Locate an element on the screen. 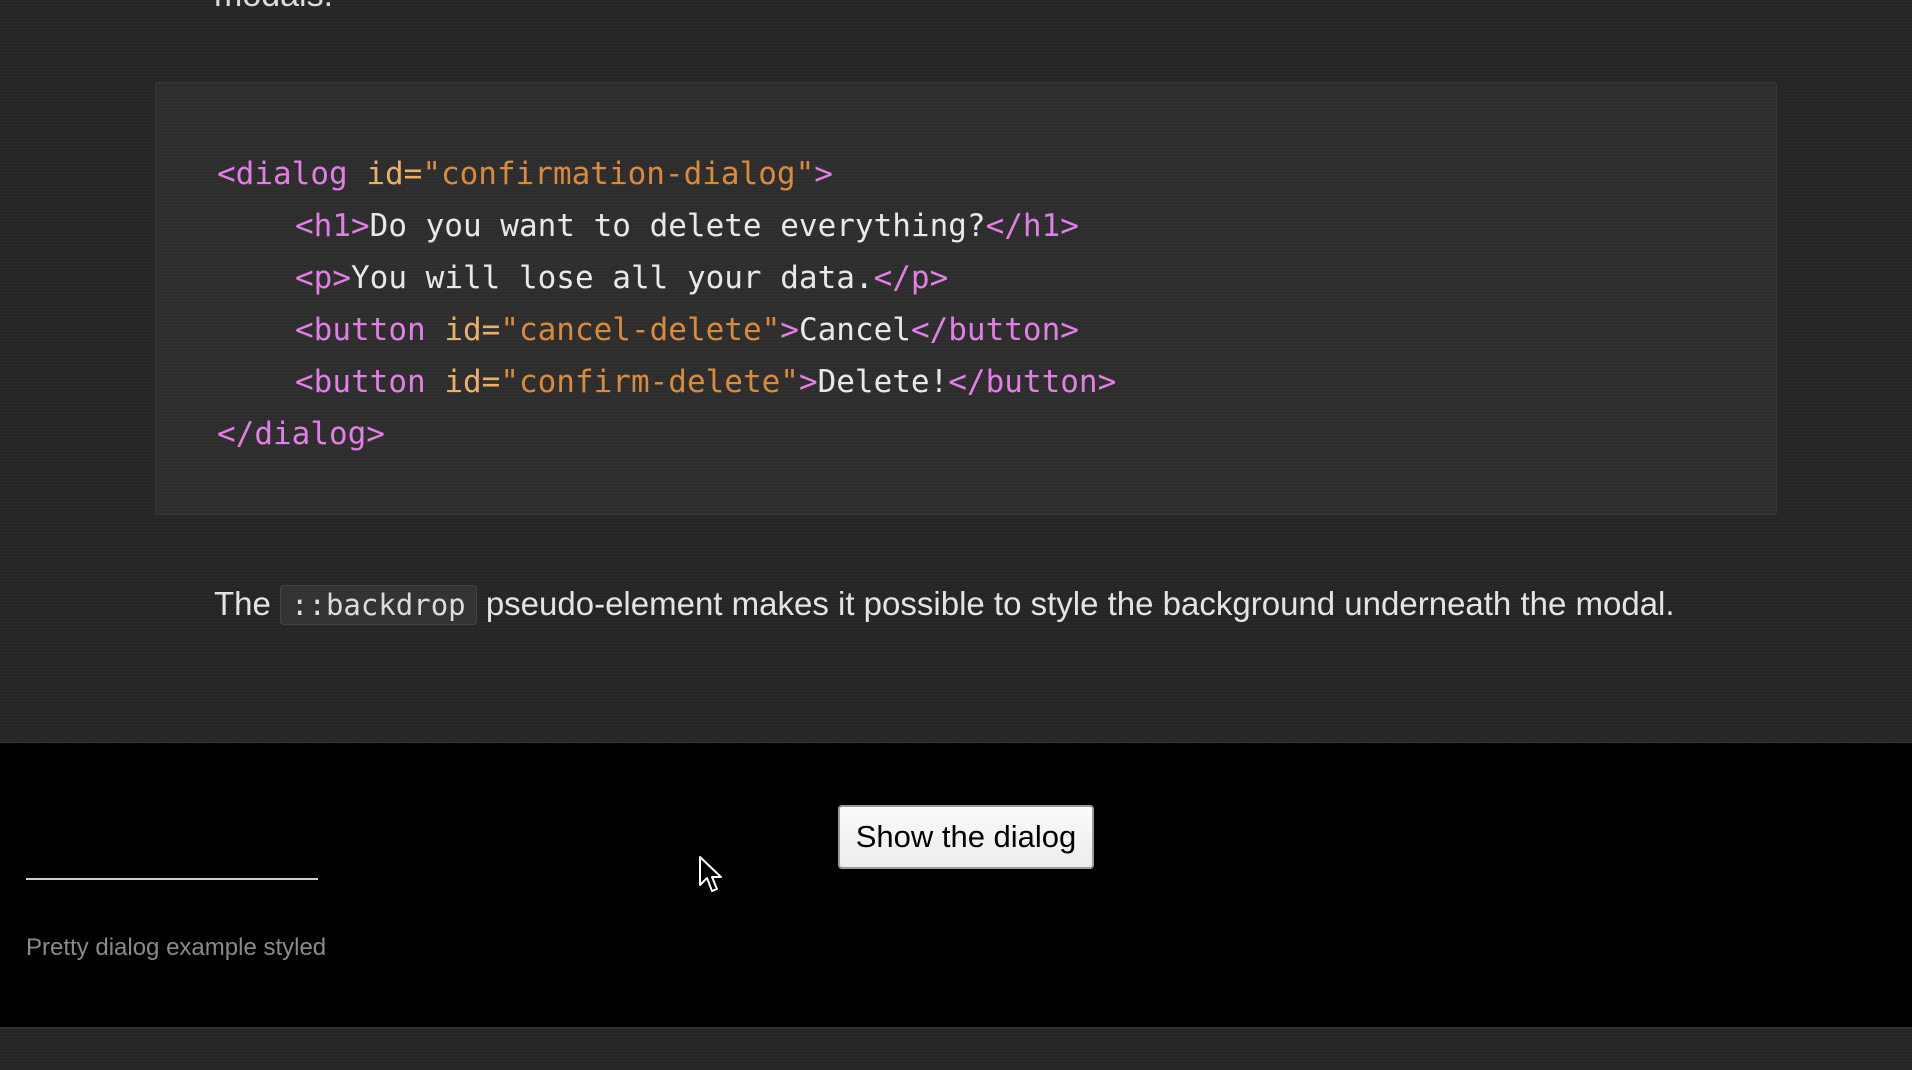  show-dialog-button: Show the dialog is located at coordinates (966, 837).